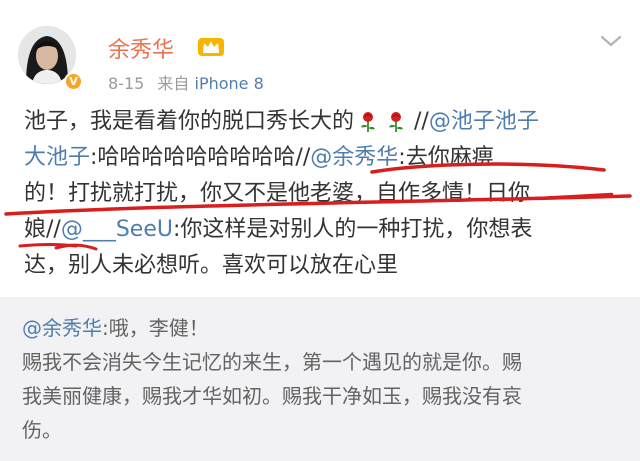 This screenshot has height=461, width=640. Describe the element at coordinates (73, 81) in the screenshot. I see `verified-badge-icon: V` at that location.